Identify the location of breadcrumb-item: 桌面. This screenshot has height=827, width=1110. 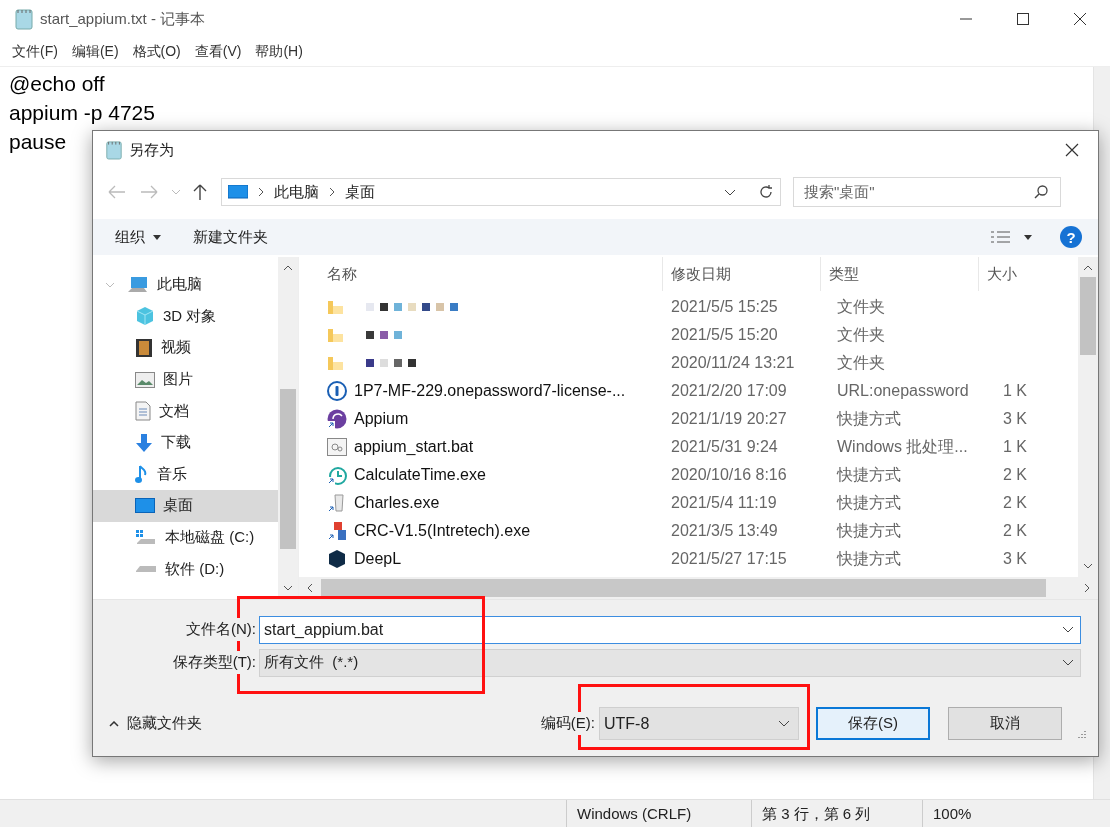
(360, 192).